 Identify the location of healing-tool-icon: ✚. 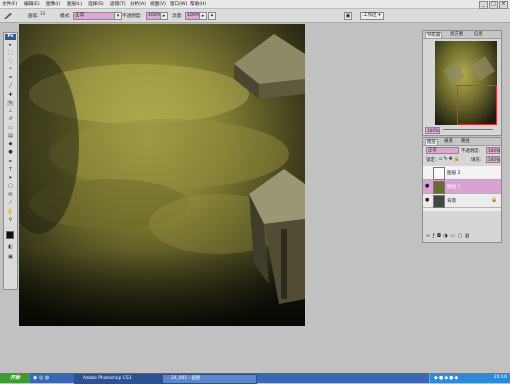
(10, 95).